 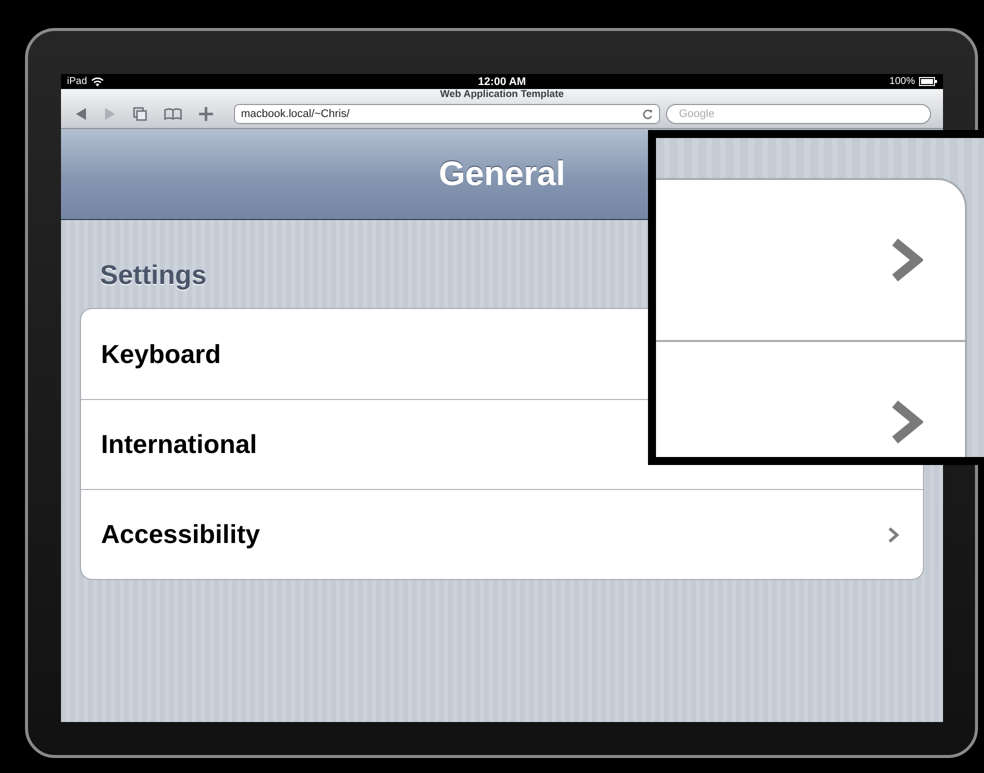 What do you see at coordinates (77, 81) in the screenshot?
I see `carrier-label: iPad` at bounding box center [77, 81].